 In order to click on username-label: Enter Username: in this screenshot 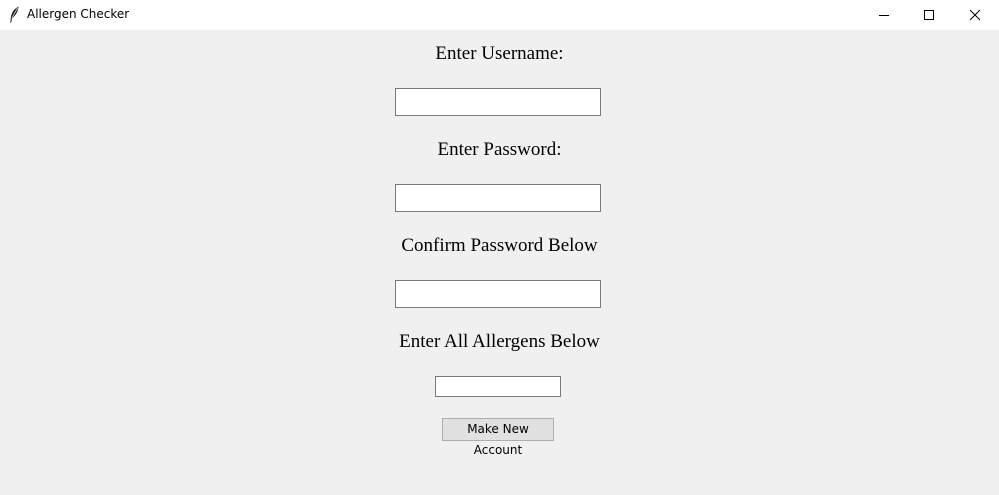, I will do `click(499, 53)`.